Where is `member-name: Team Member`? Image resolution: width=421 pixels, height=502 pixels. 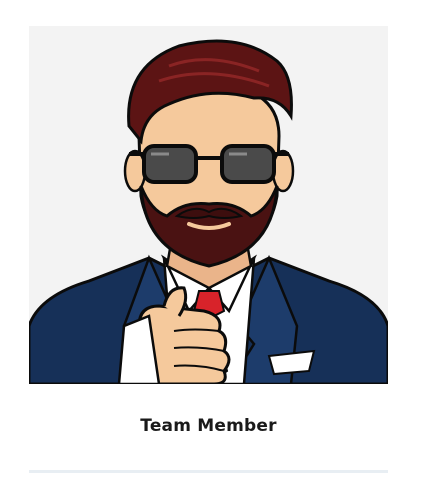
member-name: Team Member is located at coordinates (208, 426).